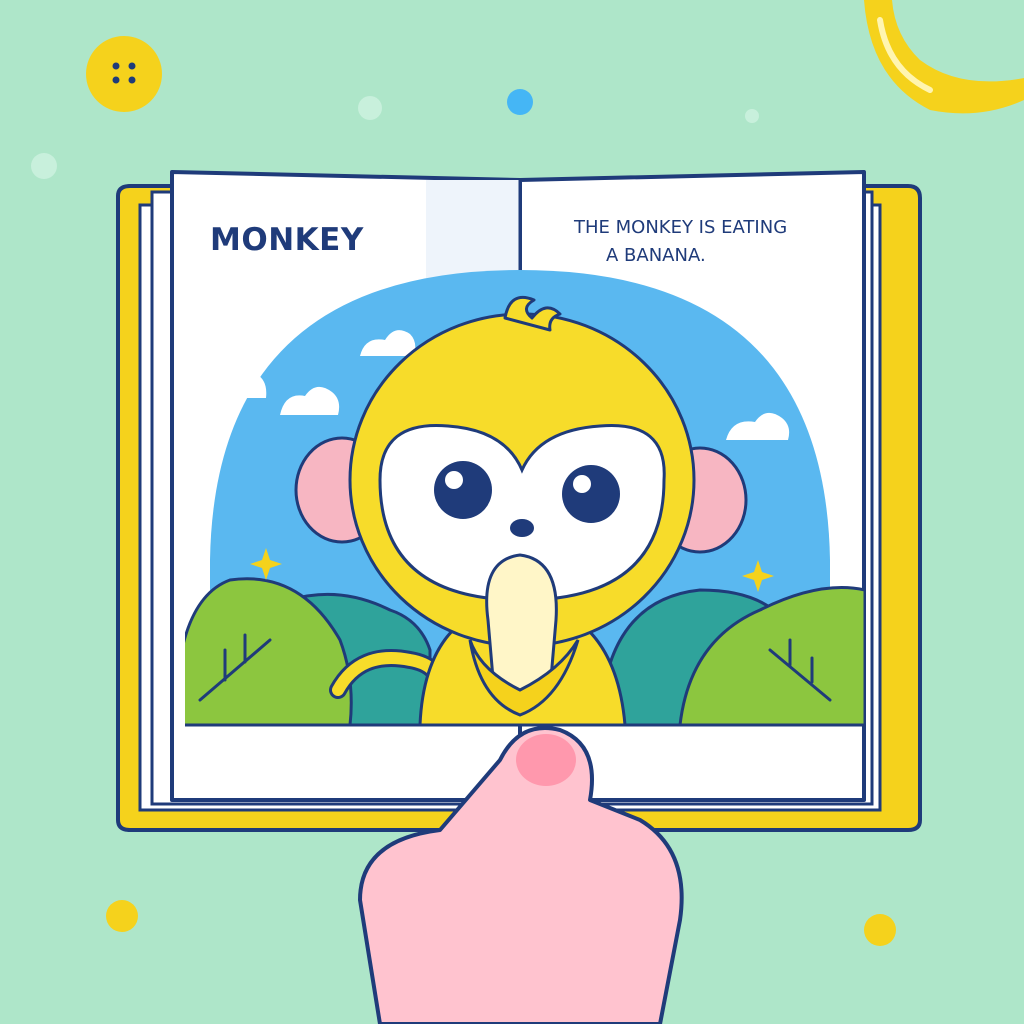 The image size is (1024, 1024). What do you see at coordinates (681, 227) in the screenshot?
I see `caption-line-1: THE MONKEY IS EATING` at bounding box center [681, 227].